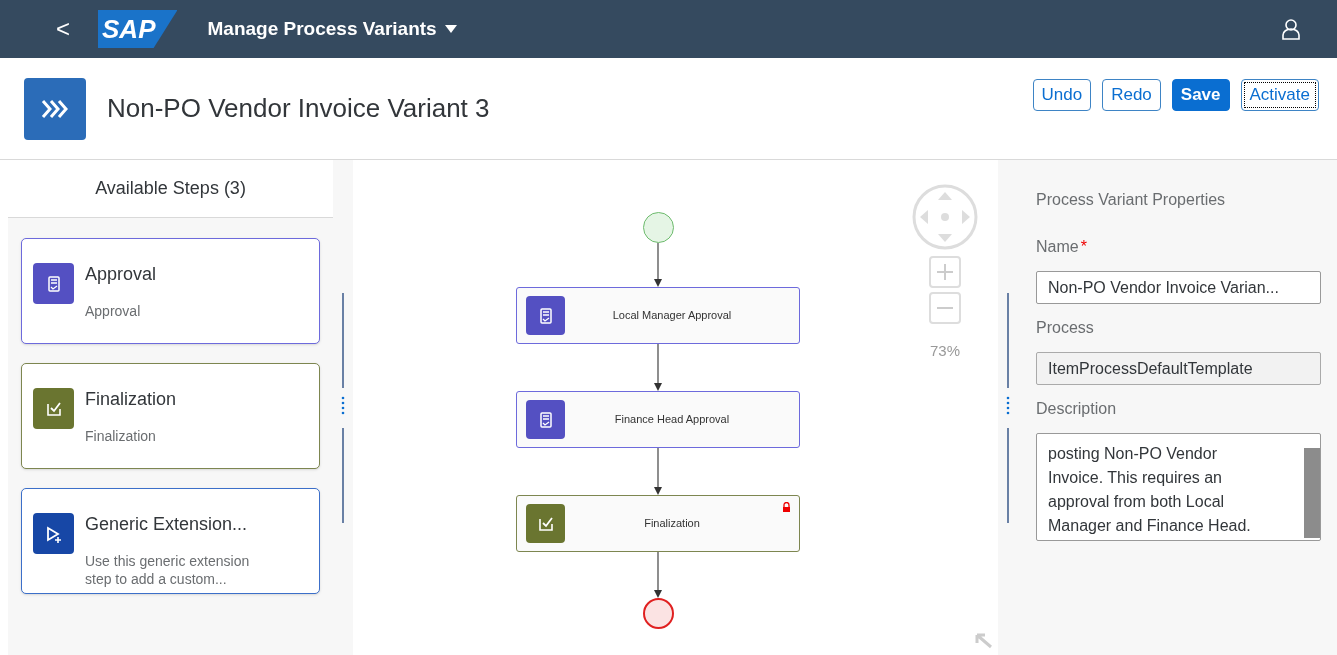  Describe the element at coordinates (945, 308) in the screenshot. I see `zoom-out-icon` at that location.